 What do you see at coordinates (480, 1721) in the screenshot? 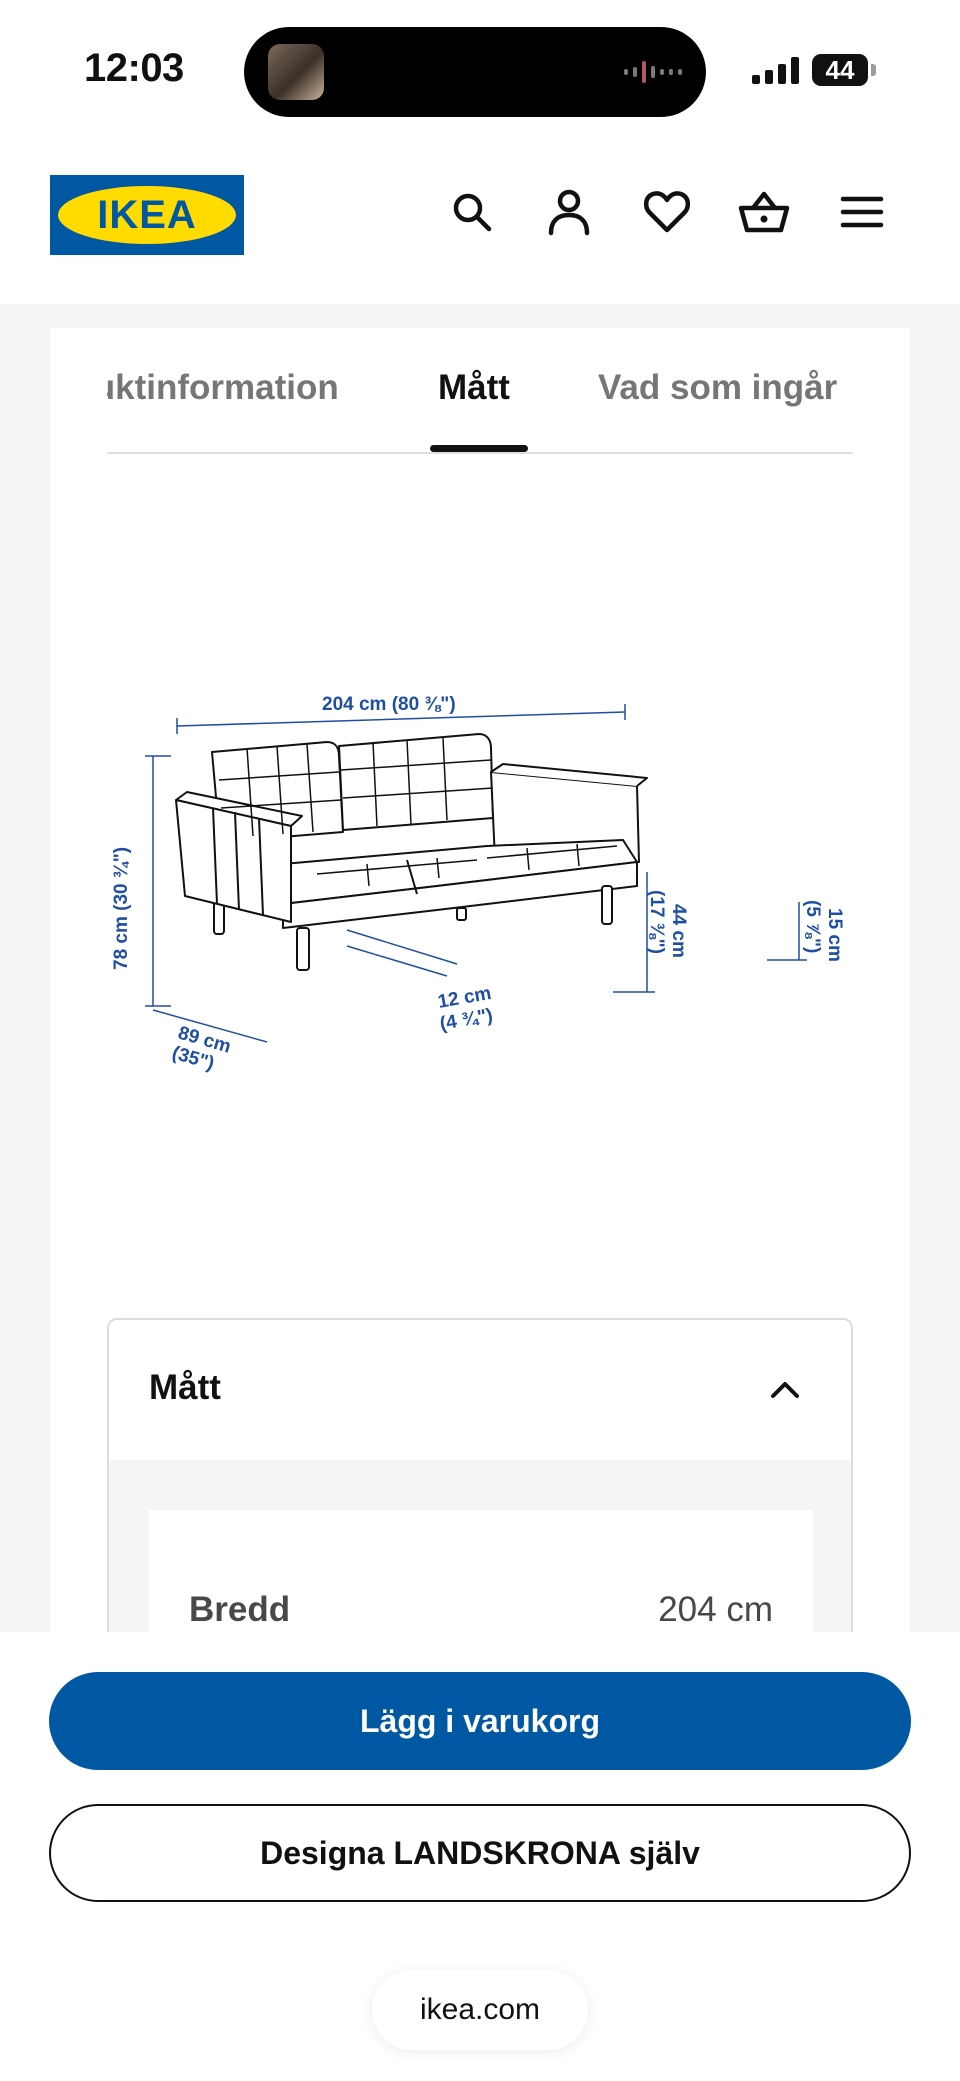
I see `add-to-cart-button: Lägg i varukorg` at bounding box center [480, 1721].